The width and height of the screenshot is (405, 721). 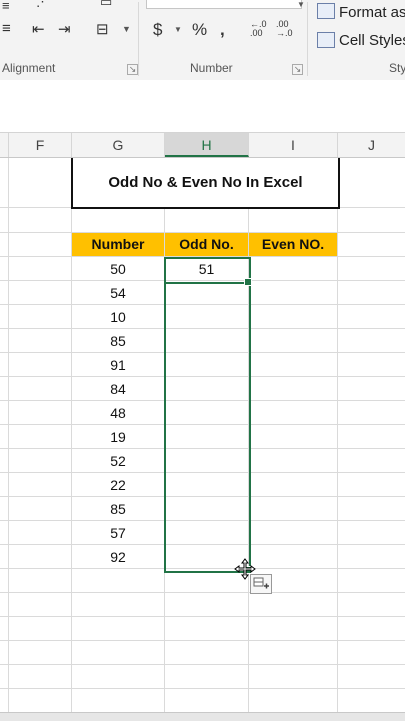 I want to click on selection-range, so click(x=207, y=415).